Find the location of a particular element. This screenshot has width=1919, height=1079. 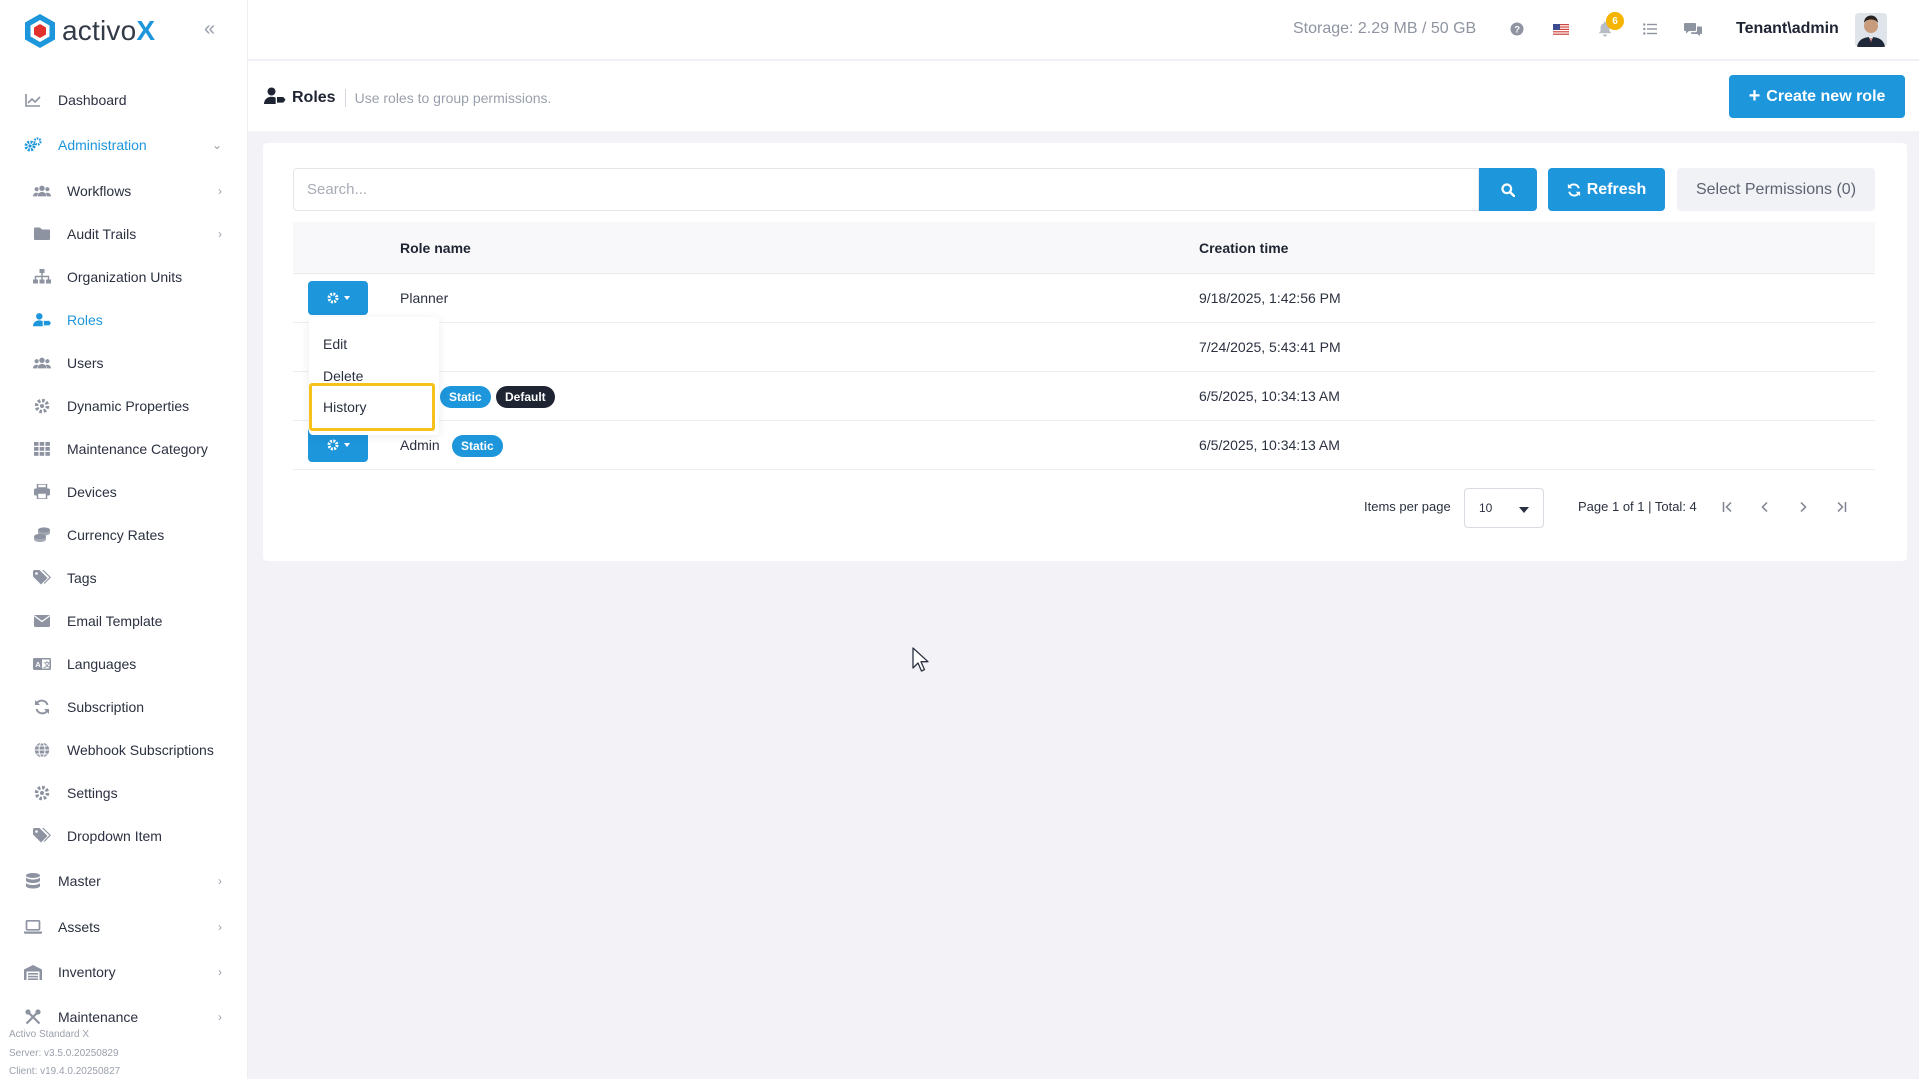

search-input is located at coordinates (886, 189).